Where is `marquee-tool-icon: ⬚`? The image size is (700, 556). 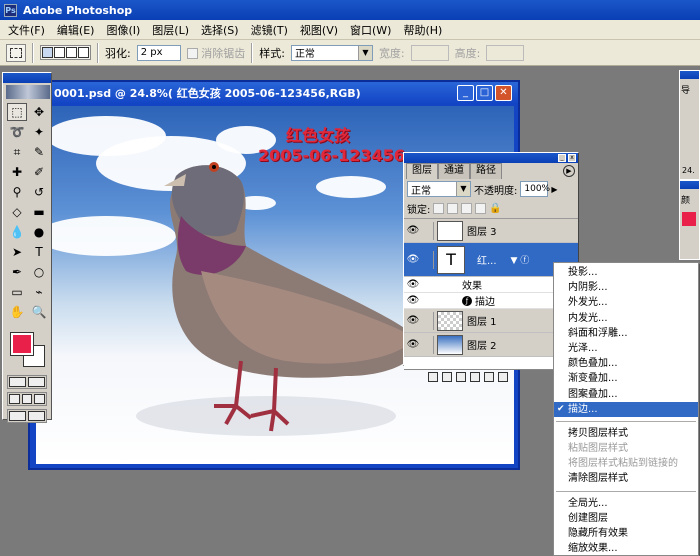
marquee-tool-icon: ⬚ is located at coordinates (17, 112).